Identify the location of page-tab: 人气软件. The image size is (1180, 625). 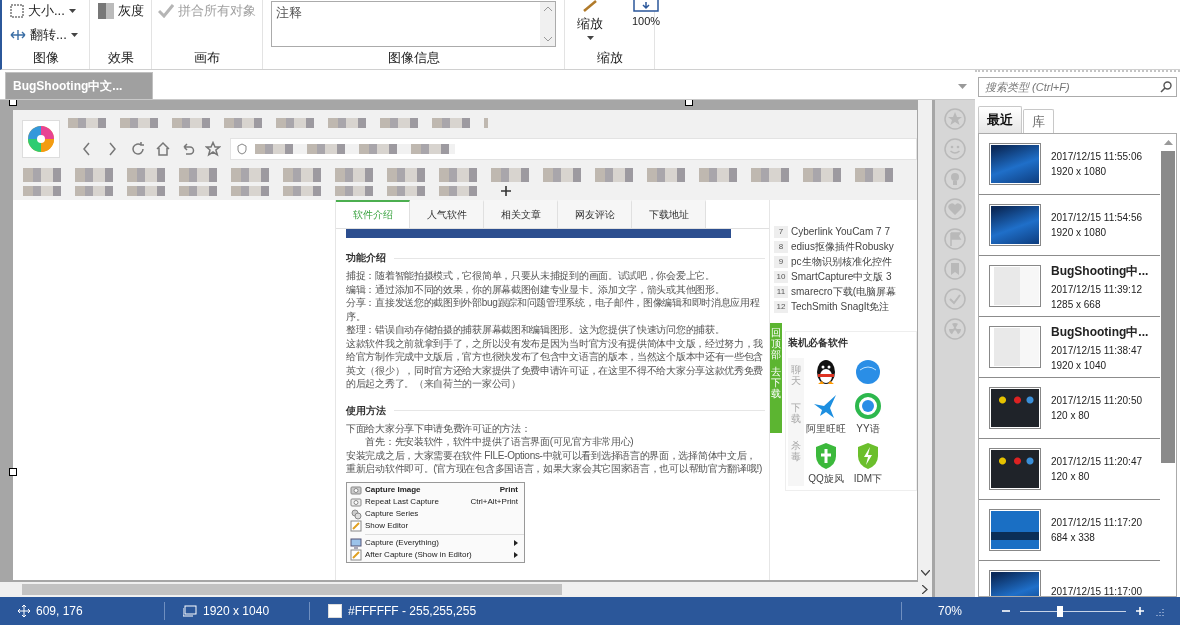
(447, 214).